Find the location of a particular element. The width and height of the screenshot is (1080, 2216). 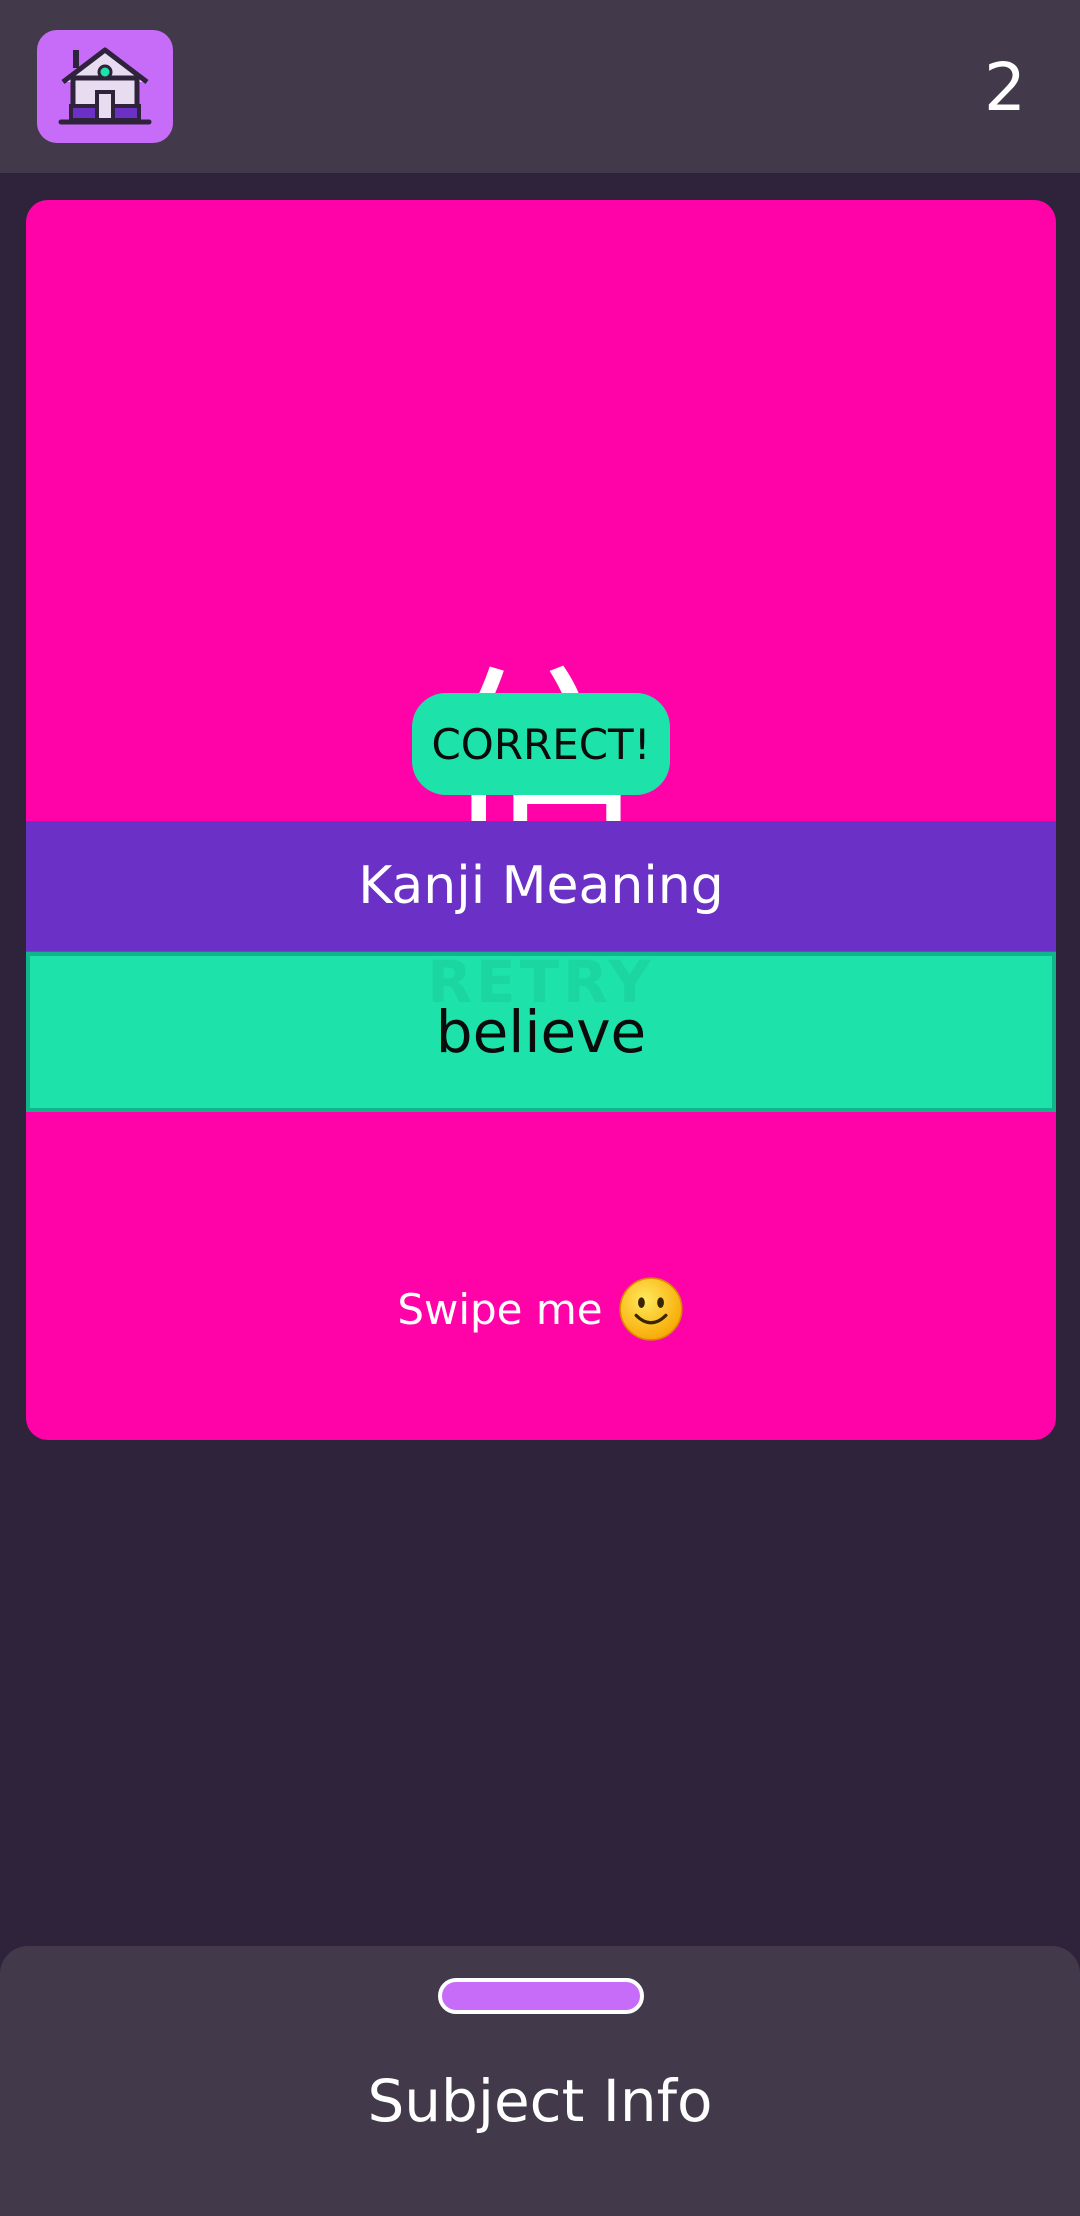

house-icon is located at coordinates (105, 87).